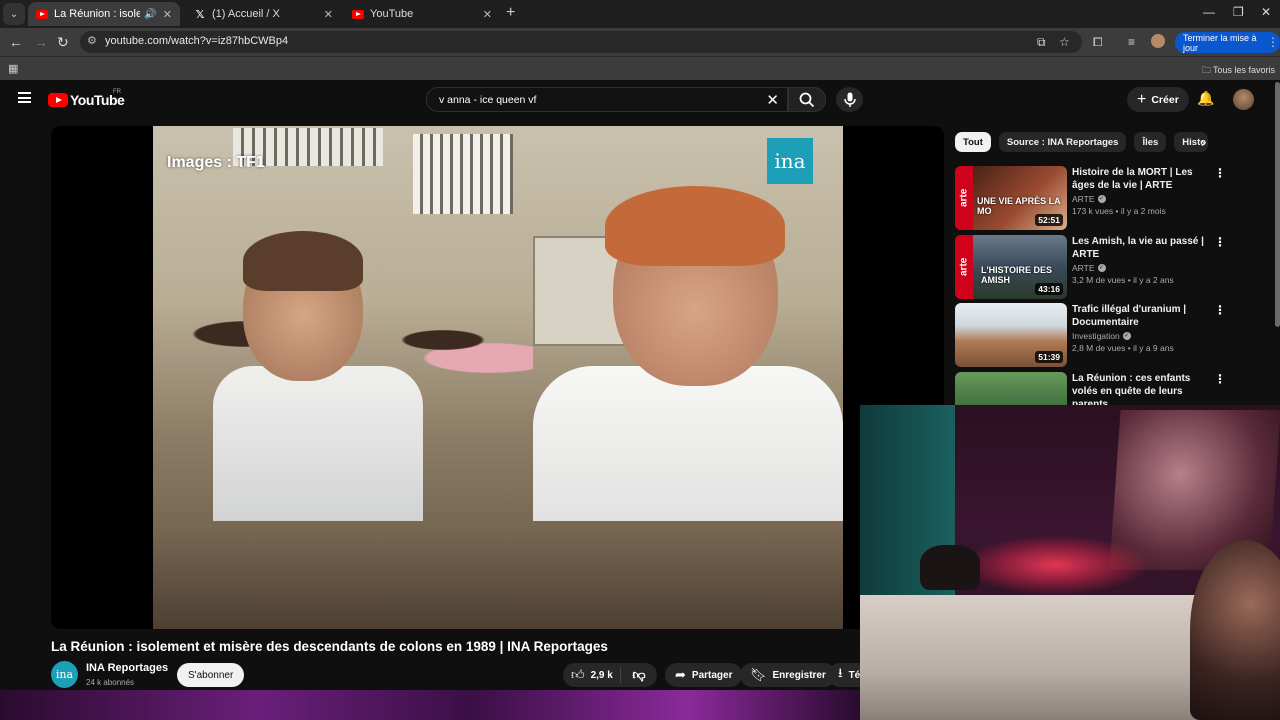 This screenshot has width=1280, height=720. I want to click on recommendation-meta: 3,2 M de vues • il y a 2 ans, so click(1123, 280).